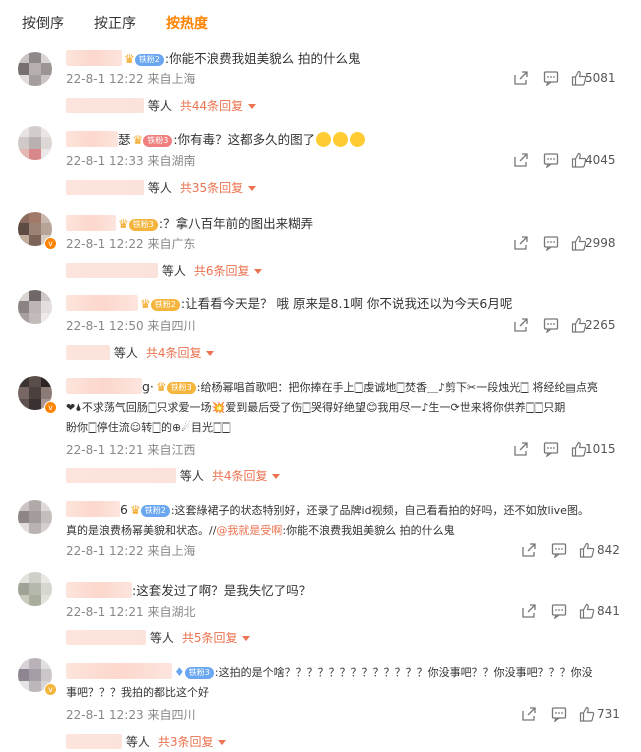  What do you see at coordinates (164, 271) in the screenshot?
I see `reply-summary: 等人 共6条回复` at bounding box center [164, 271].